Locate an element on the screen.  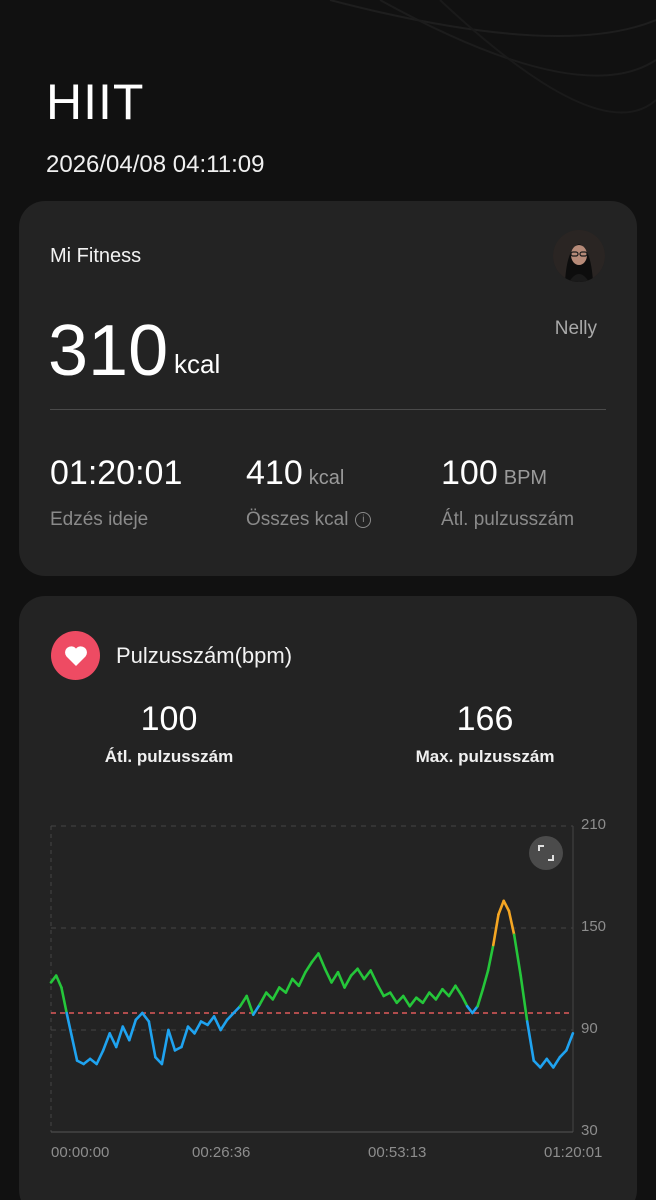
expand-chart-button is located at coordinates (546, 853).